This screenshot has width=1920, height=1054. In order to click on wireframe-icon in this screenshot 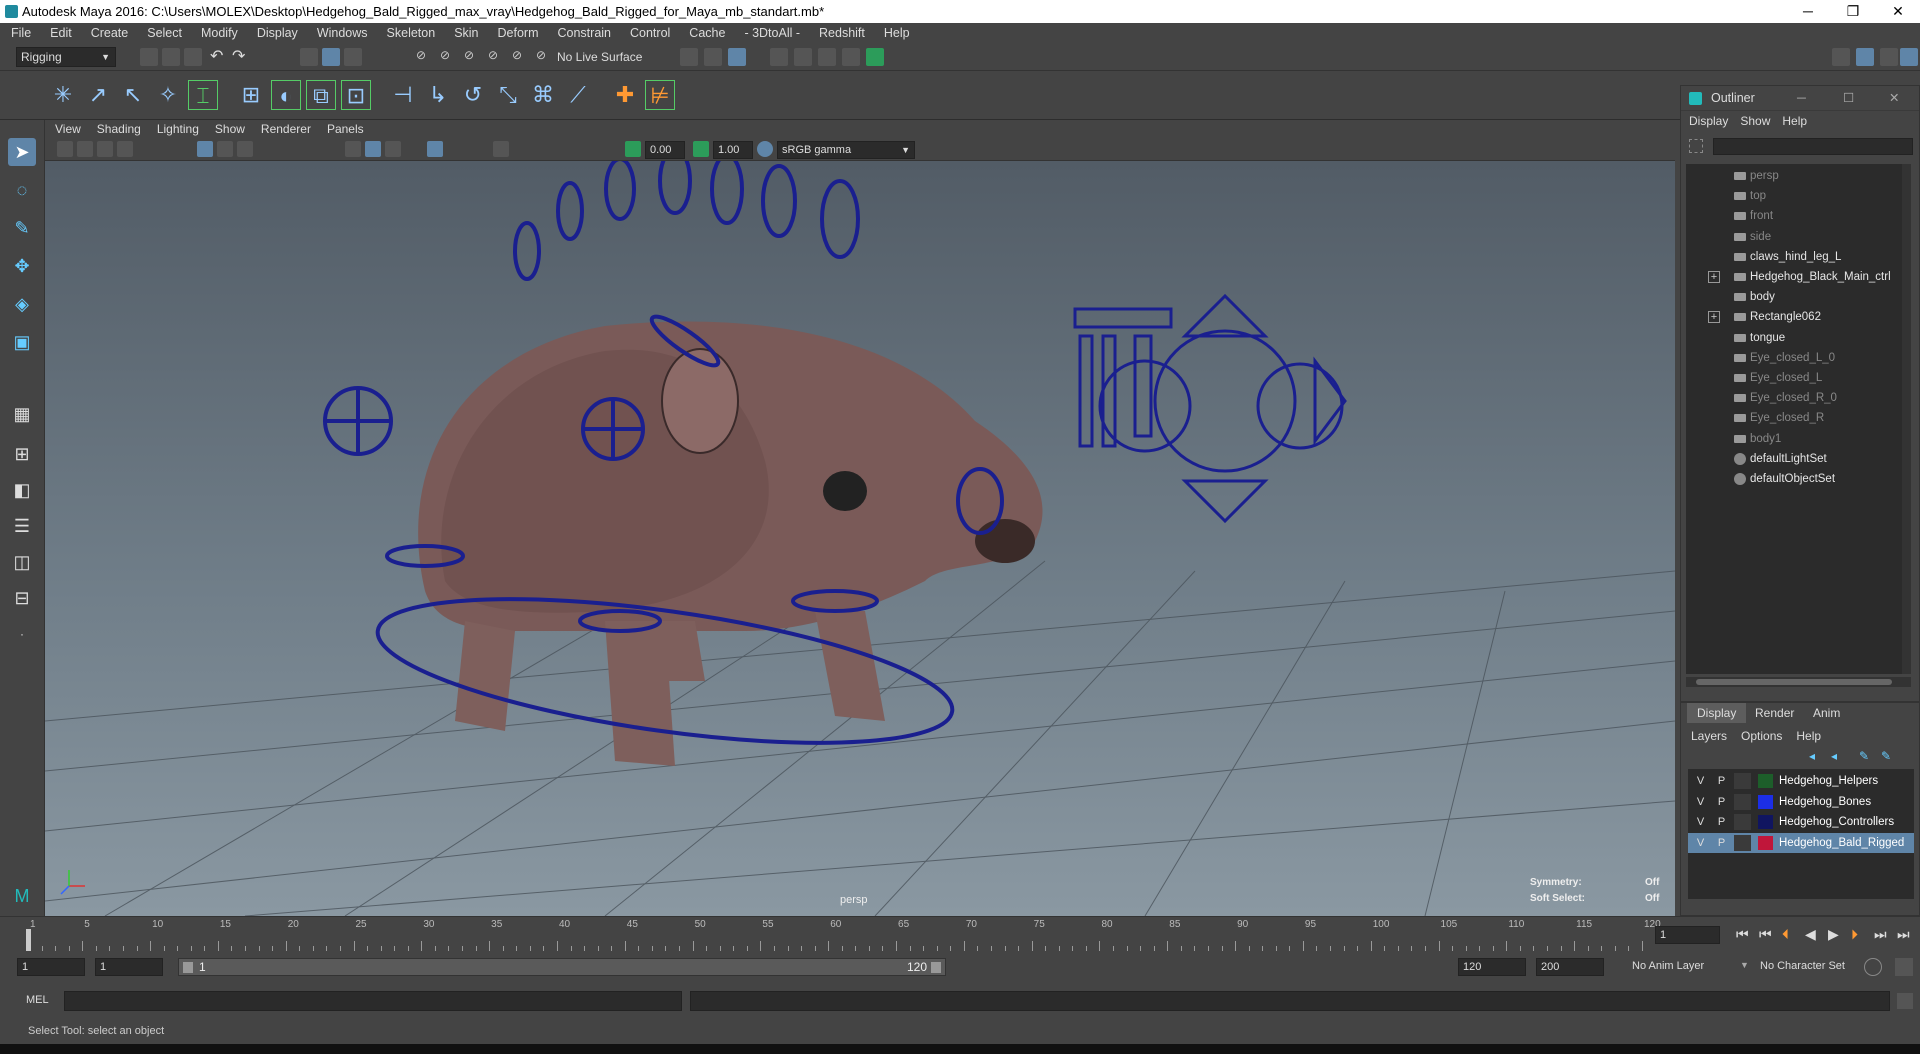, I will do `click(353, 149)`.